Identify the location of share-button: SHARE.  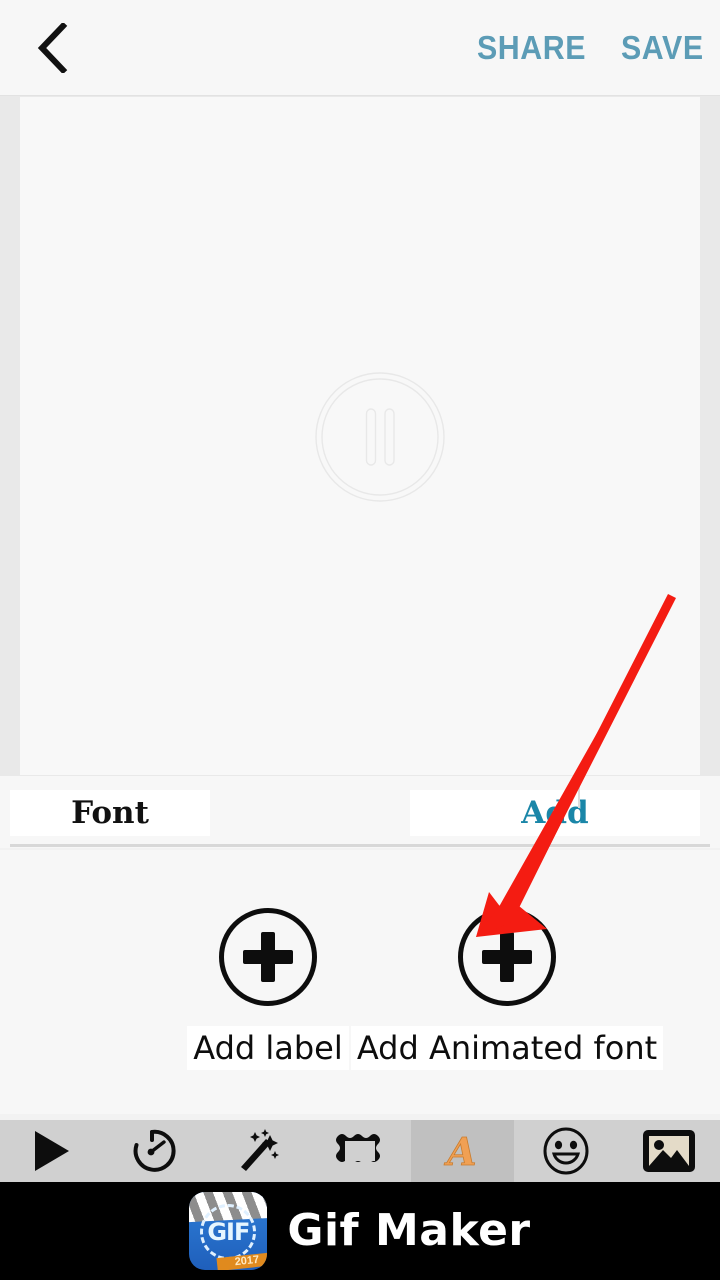
(531, 48).